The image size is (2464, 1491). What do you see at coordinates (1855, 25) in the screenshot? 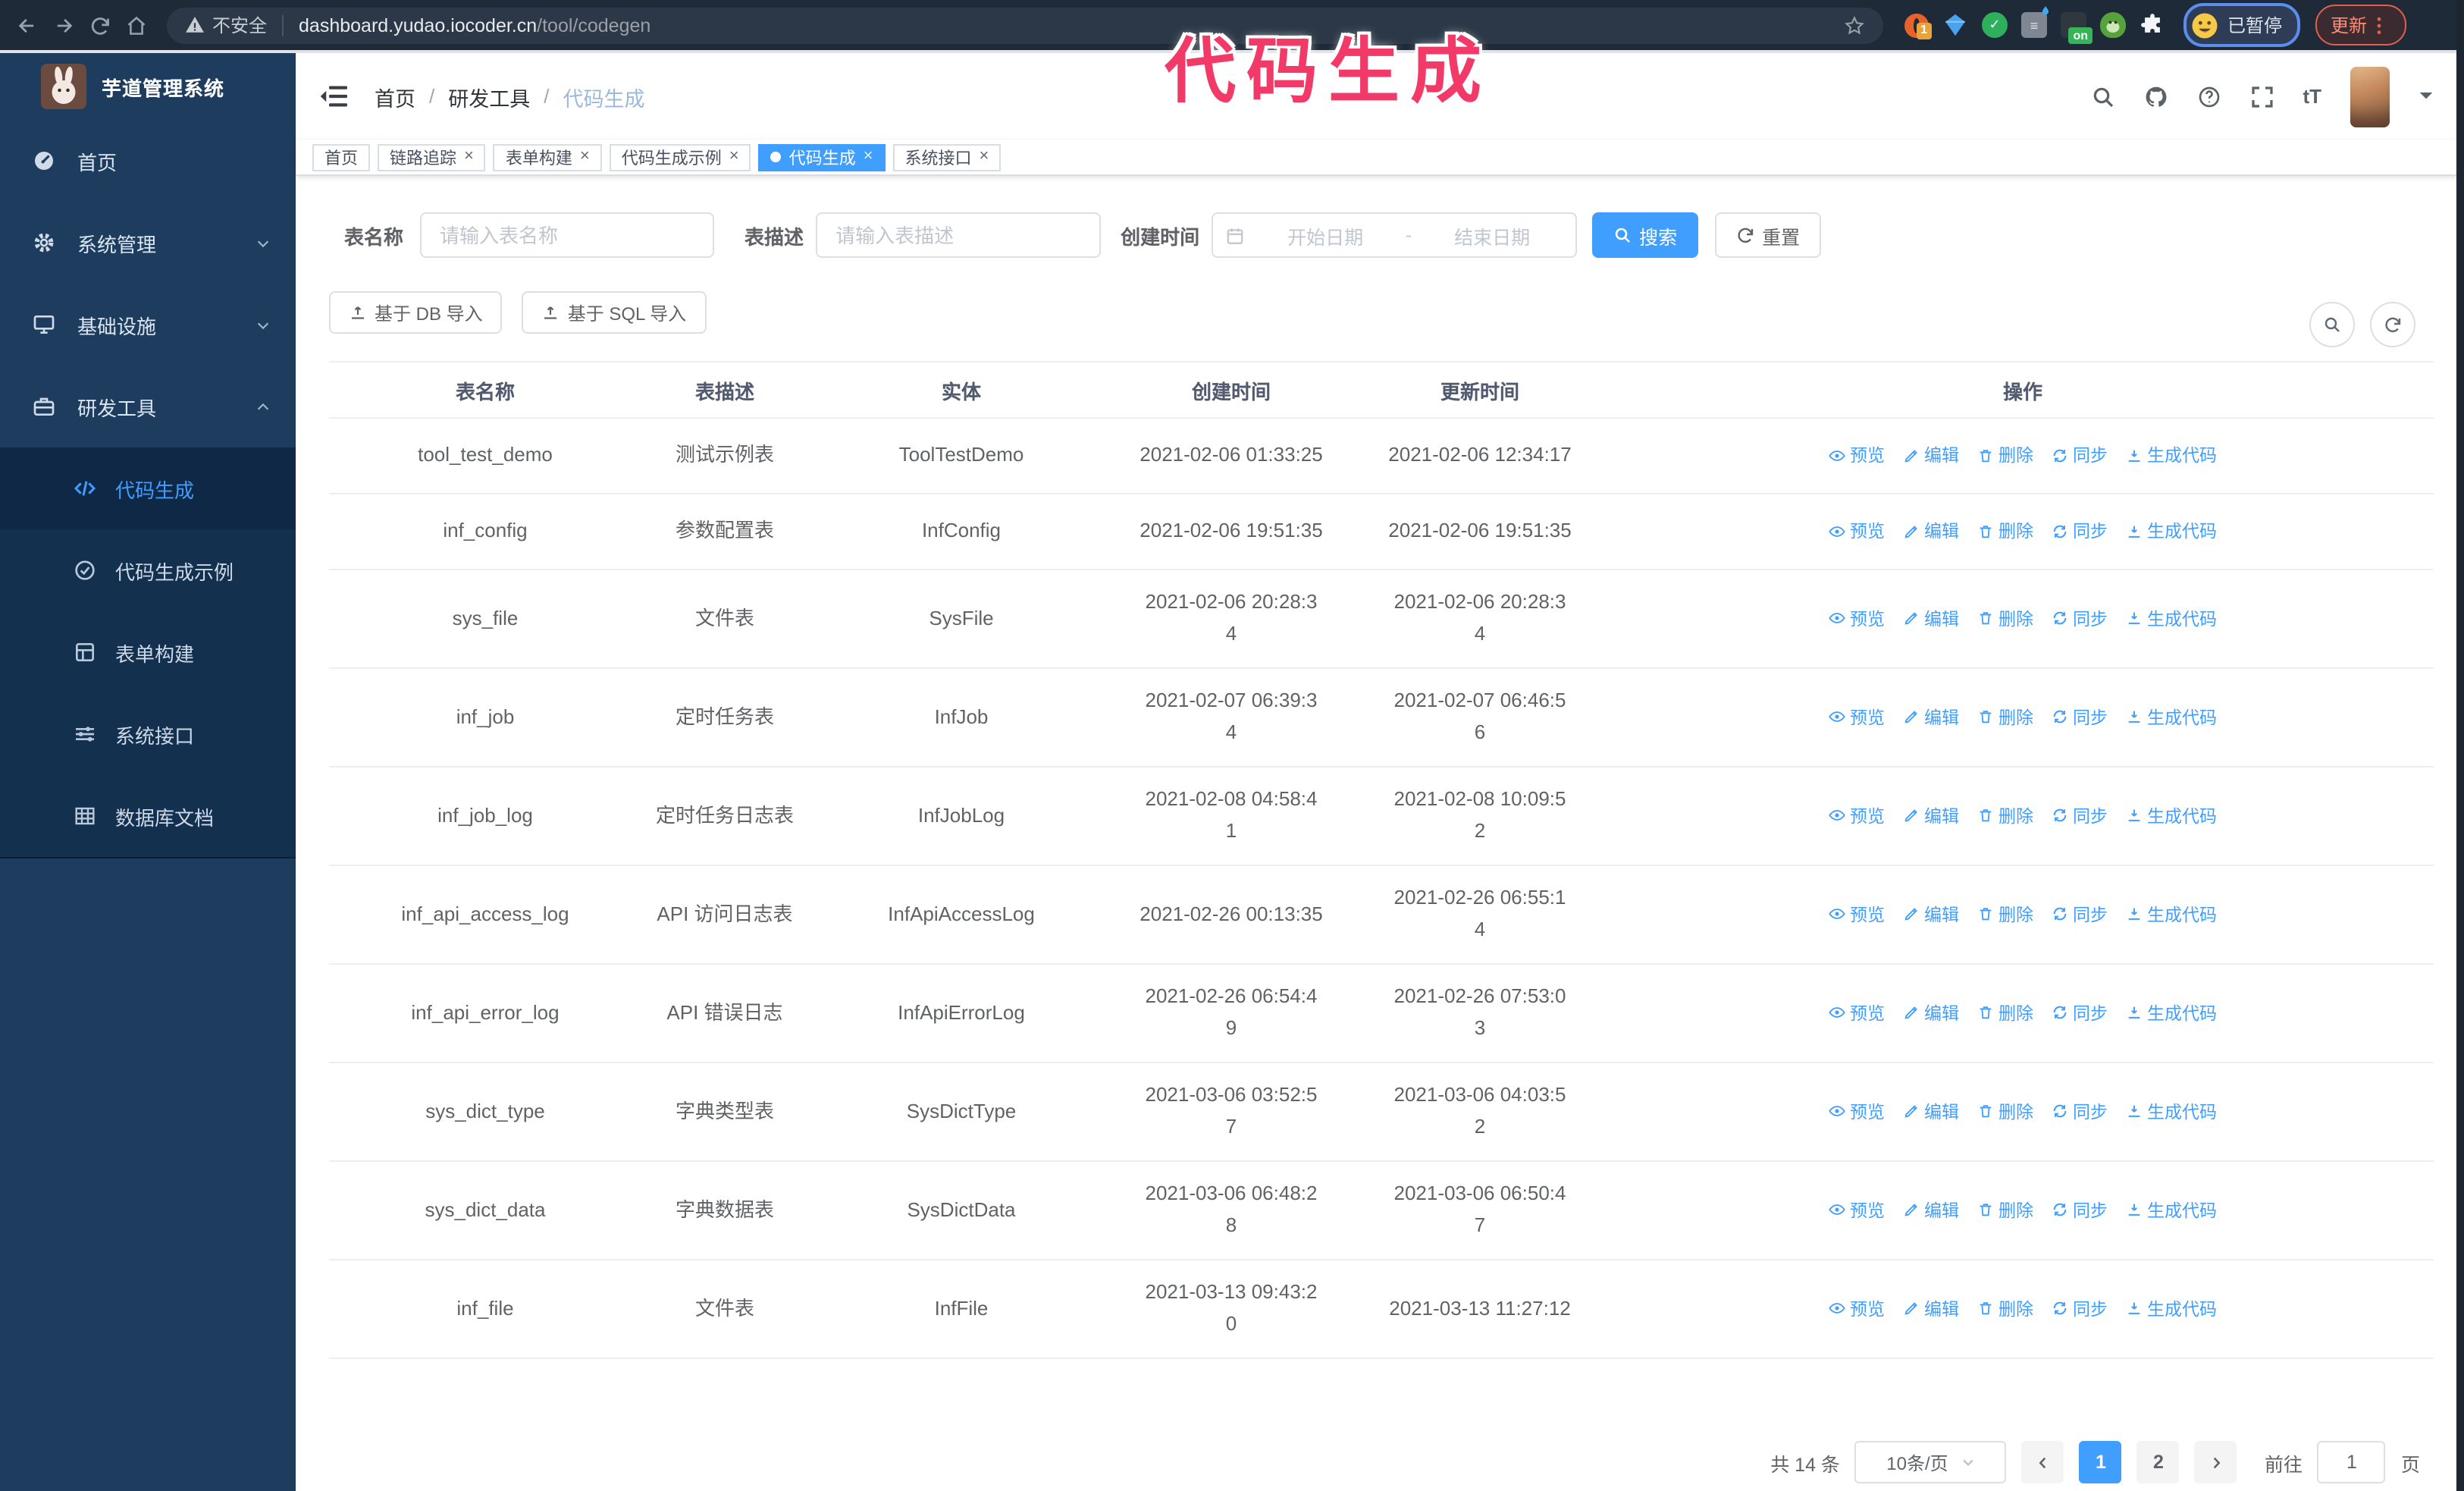
I see `bookmark-star-icon` at bounding box center [1855, 25].